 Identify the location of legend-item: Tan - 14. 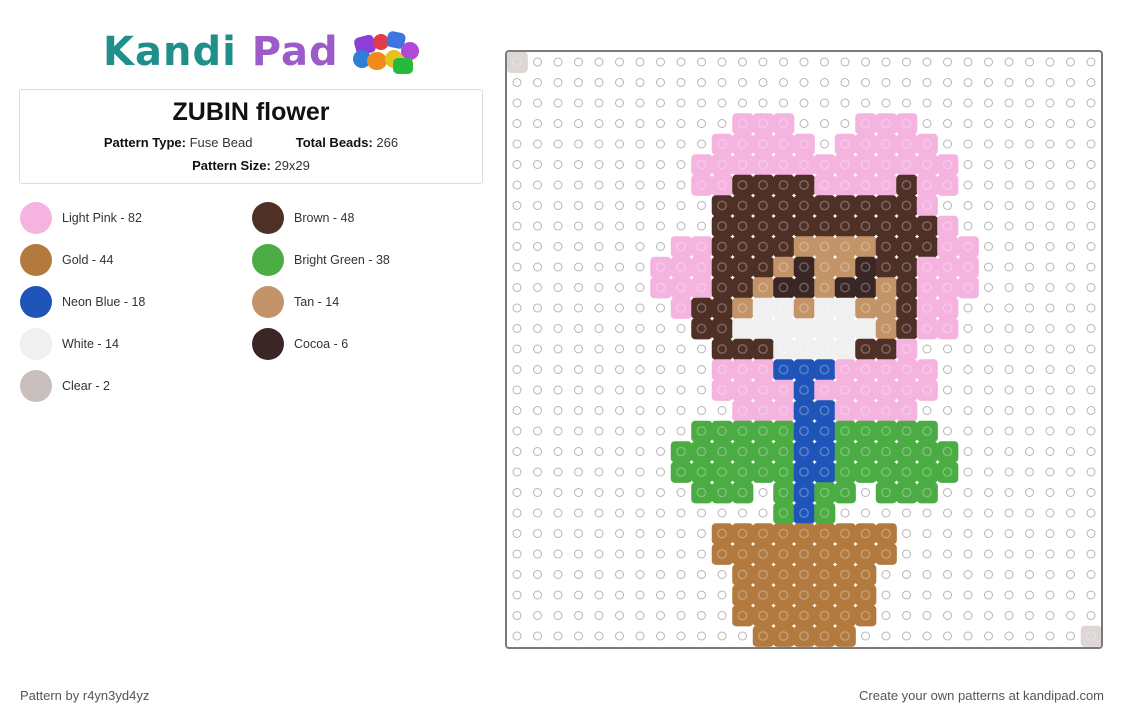
(368, 302).